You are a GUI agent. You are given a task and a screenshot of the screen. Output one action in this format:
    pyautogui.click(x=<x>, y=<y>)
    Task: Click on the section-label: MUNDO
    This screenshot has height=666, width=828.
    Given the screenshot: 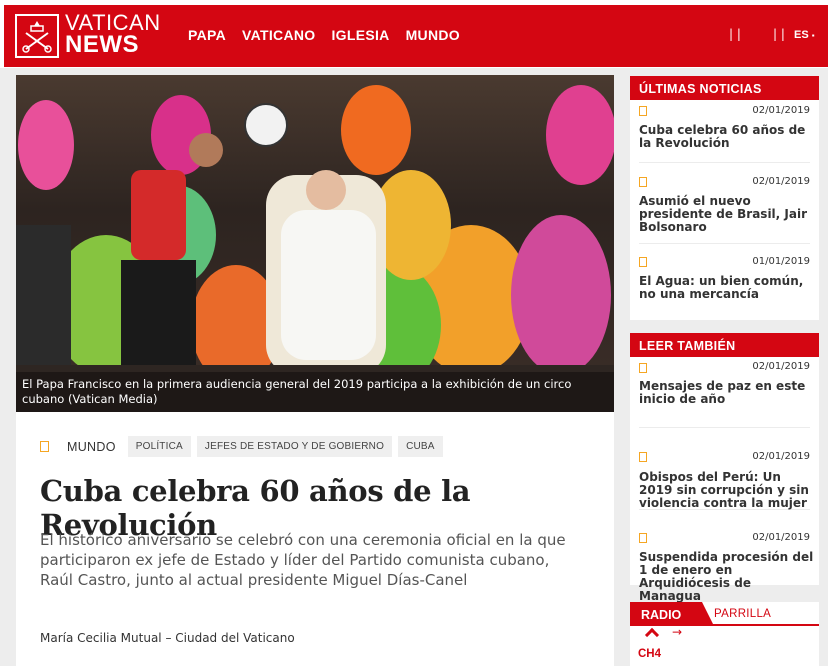 What is the action you would take?
    pyautogui.click(x=91, y=447)
    